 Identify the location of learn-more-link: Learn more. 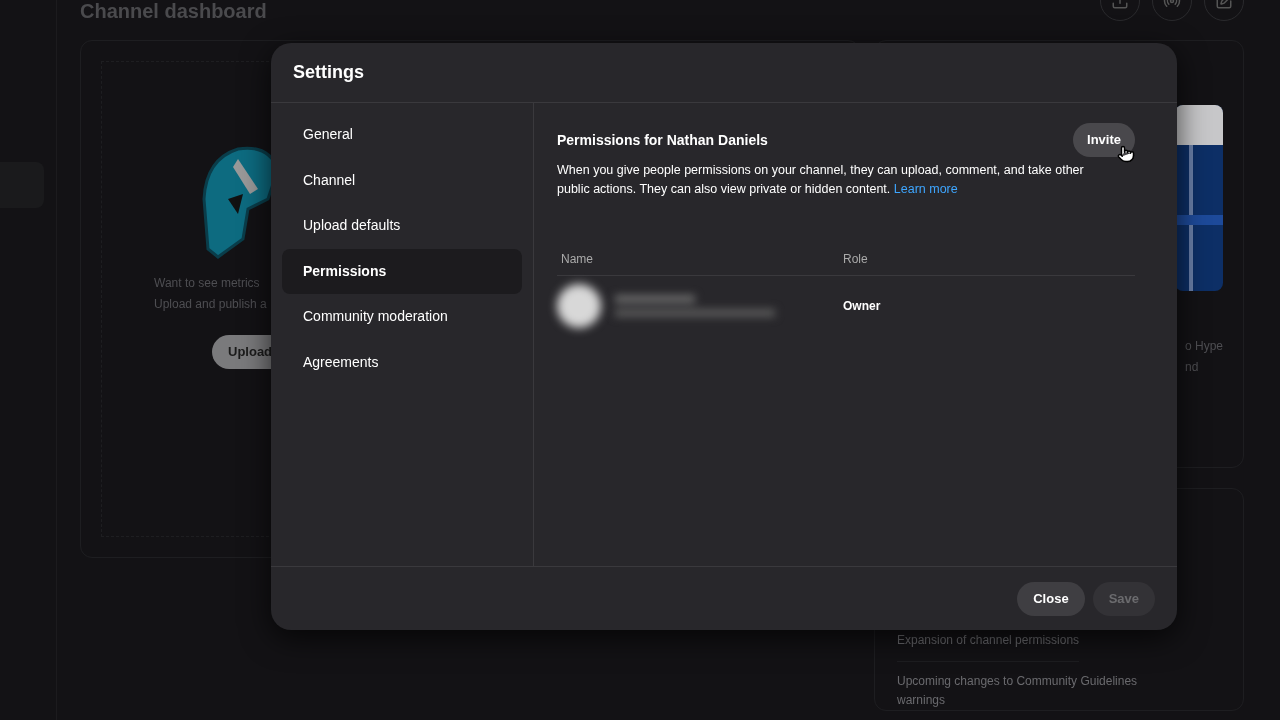
(925, 189).